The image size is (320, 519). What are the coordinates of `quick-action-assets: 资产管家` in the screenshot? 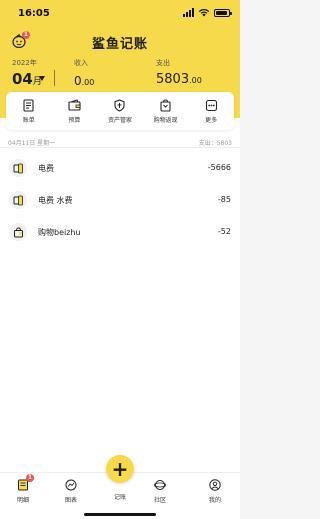 It's located at (120, 111).